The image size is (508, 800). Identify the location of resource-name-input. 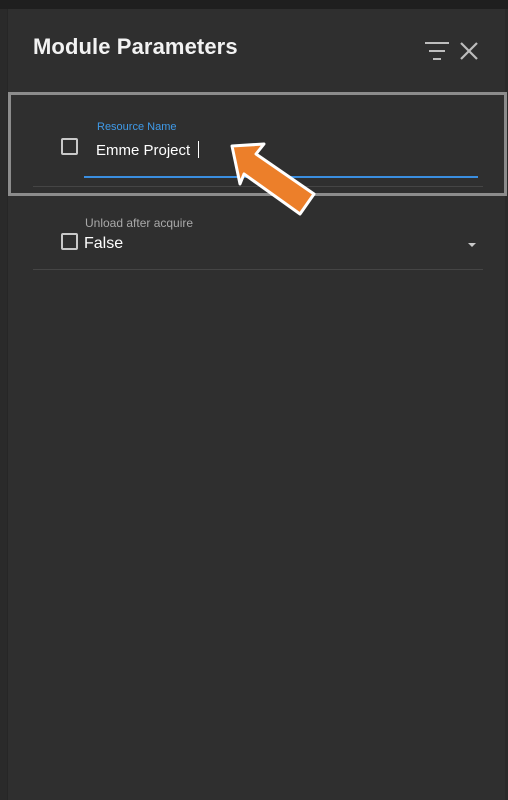
(281, 150).